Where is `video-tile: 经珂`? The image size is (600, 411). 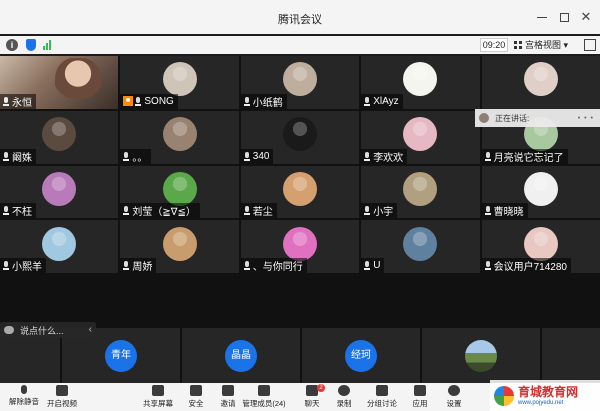 video-tile: 经珂 is located at coordinates (361, 355).